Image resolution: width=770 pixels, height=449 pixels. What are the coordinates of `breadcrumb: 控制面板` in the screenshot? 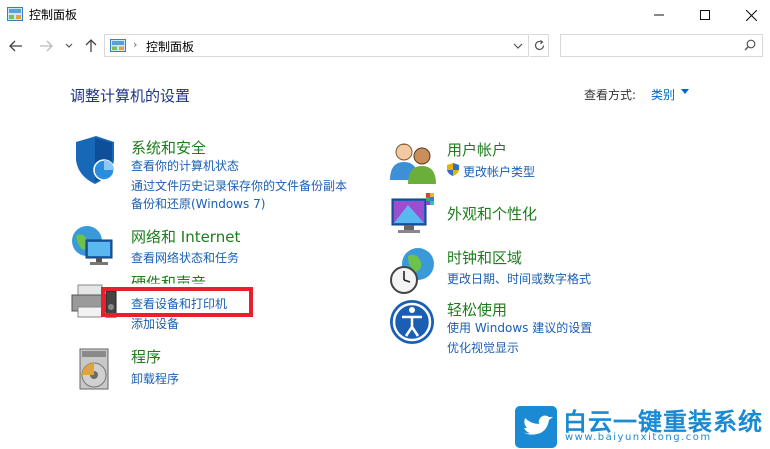 It's located at (170, 46).